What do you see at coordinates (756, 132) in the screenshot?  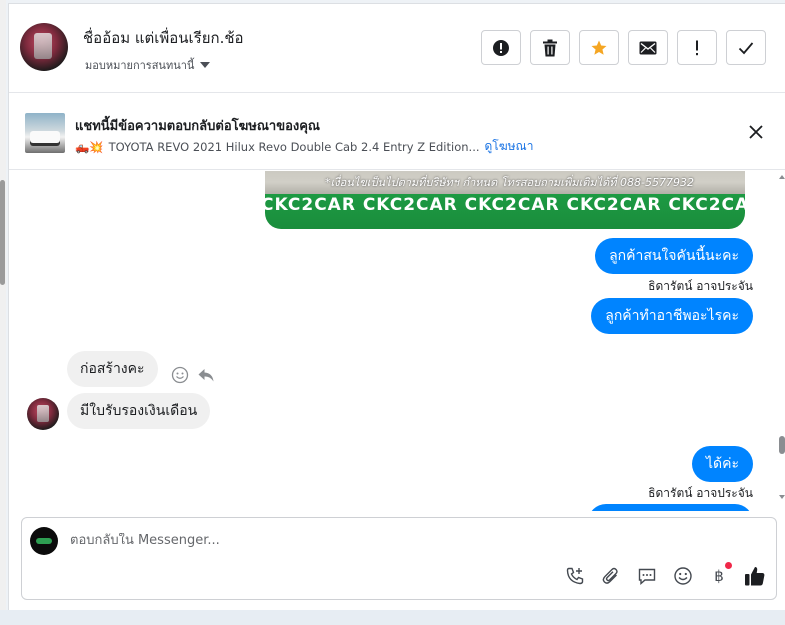 I see `close-icon` at bounding box center [756, 132].